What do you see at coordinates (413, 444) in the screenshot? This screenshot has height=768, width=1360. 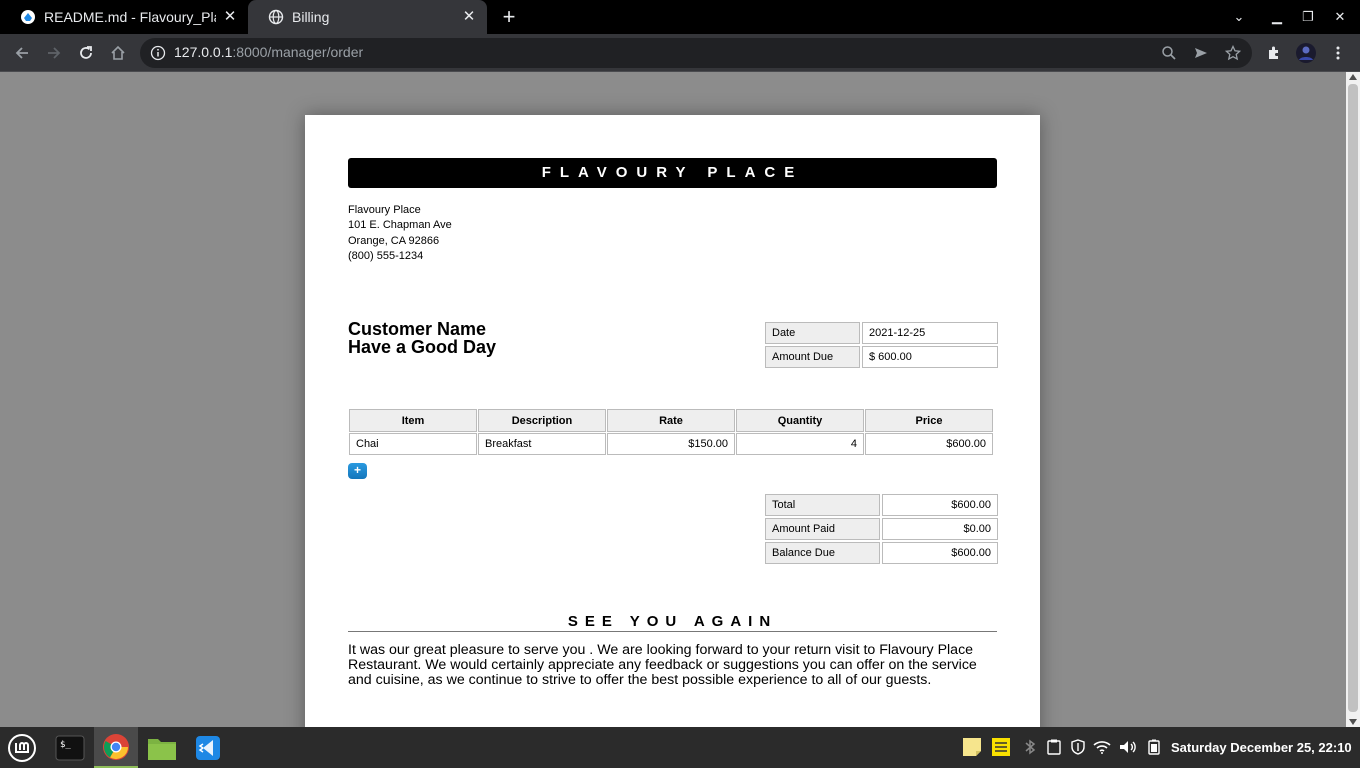 I see `item-cell: Chai` at bounding box center [413, 444].